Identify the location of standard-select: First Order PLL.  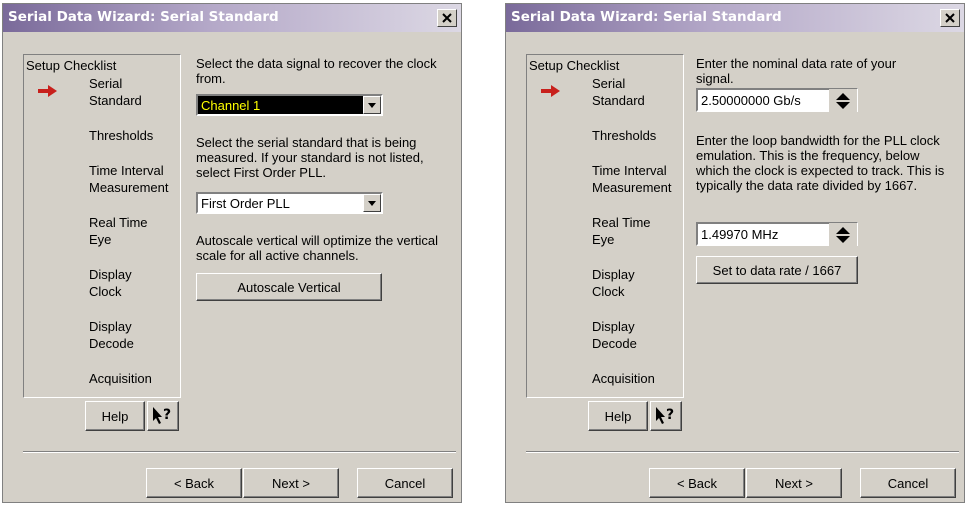
(289, 203).